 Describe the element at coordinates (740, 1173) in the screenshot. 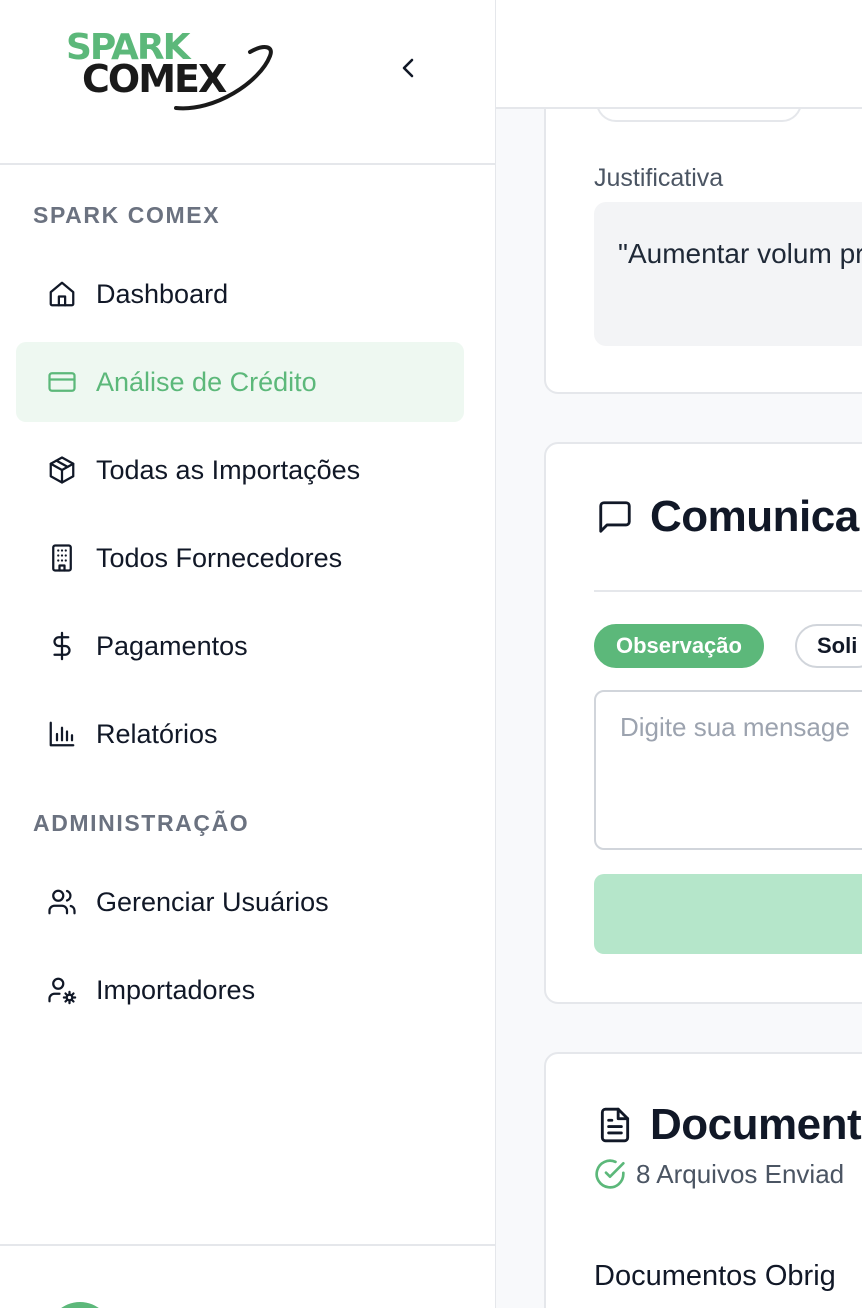

I see `documents-status-text: 8 Arquivos Enviad` at that location.